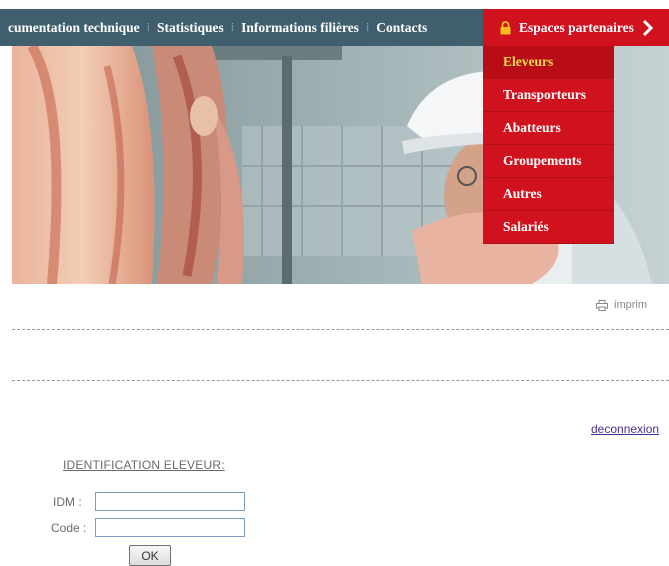  What do you see at coordinates (548, 227) in the screenshot?
I see `dropdown-item-salaries: Salariés` at bounding box center [548, 227].